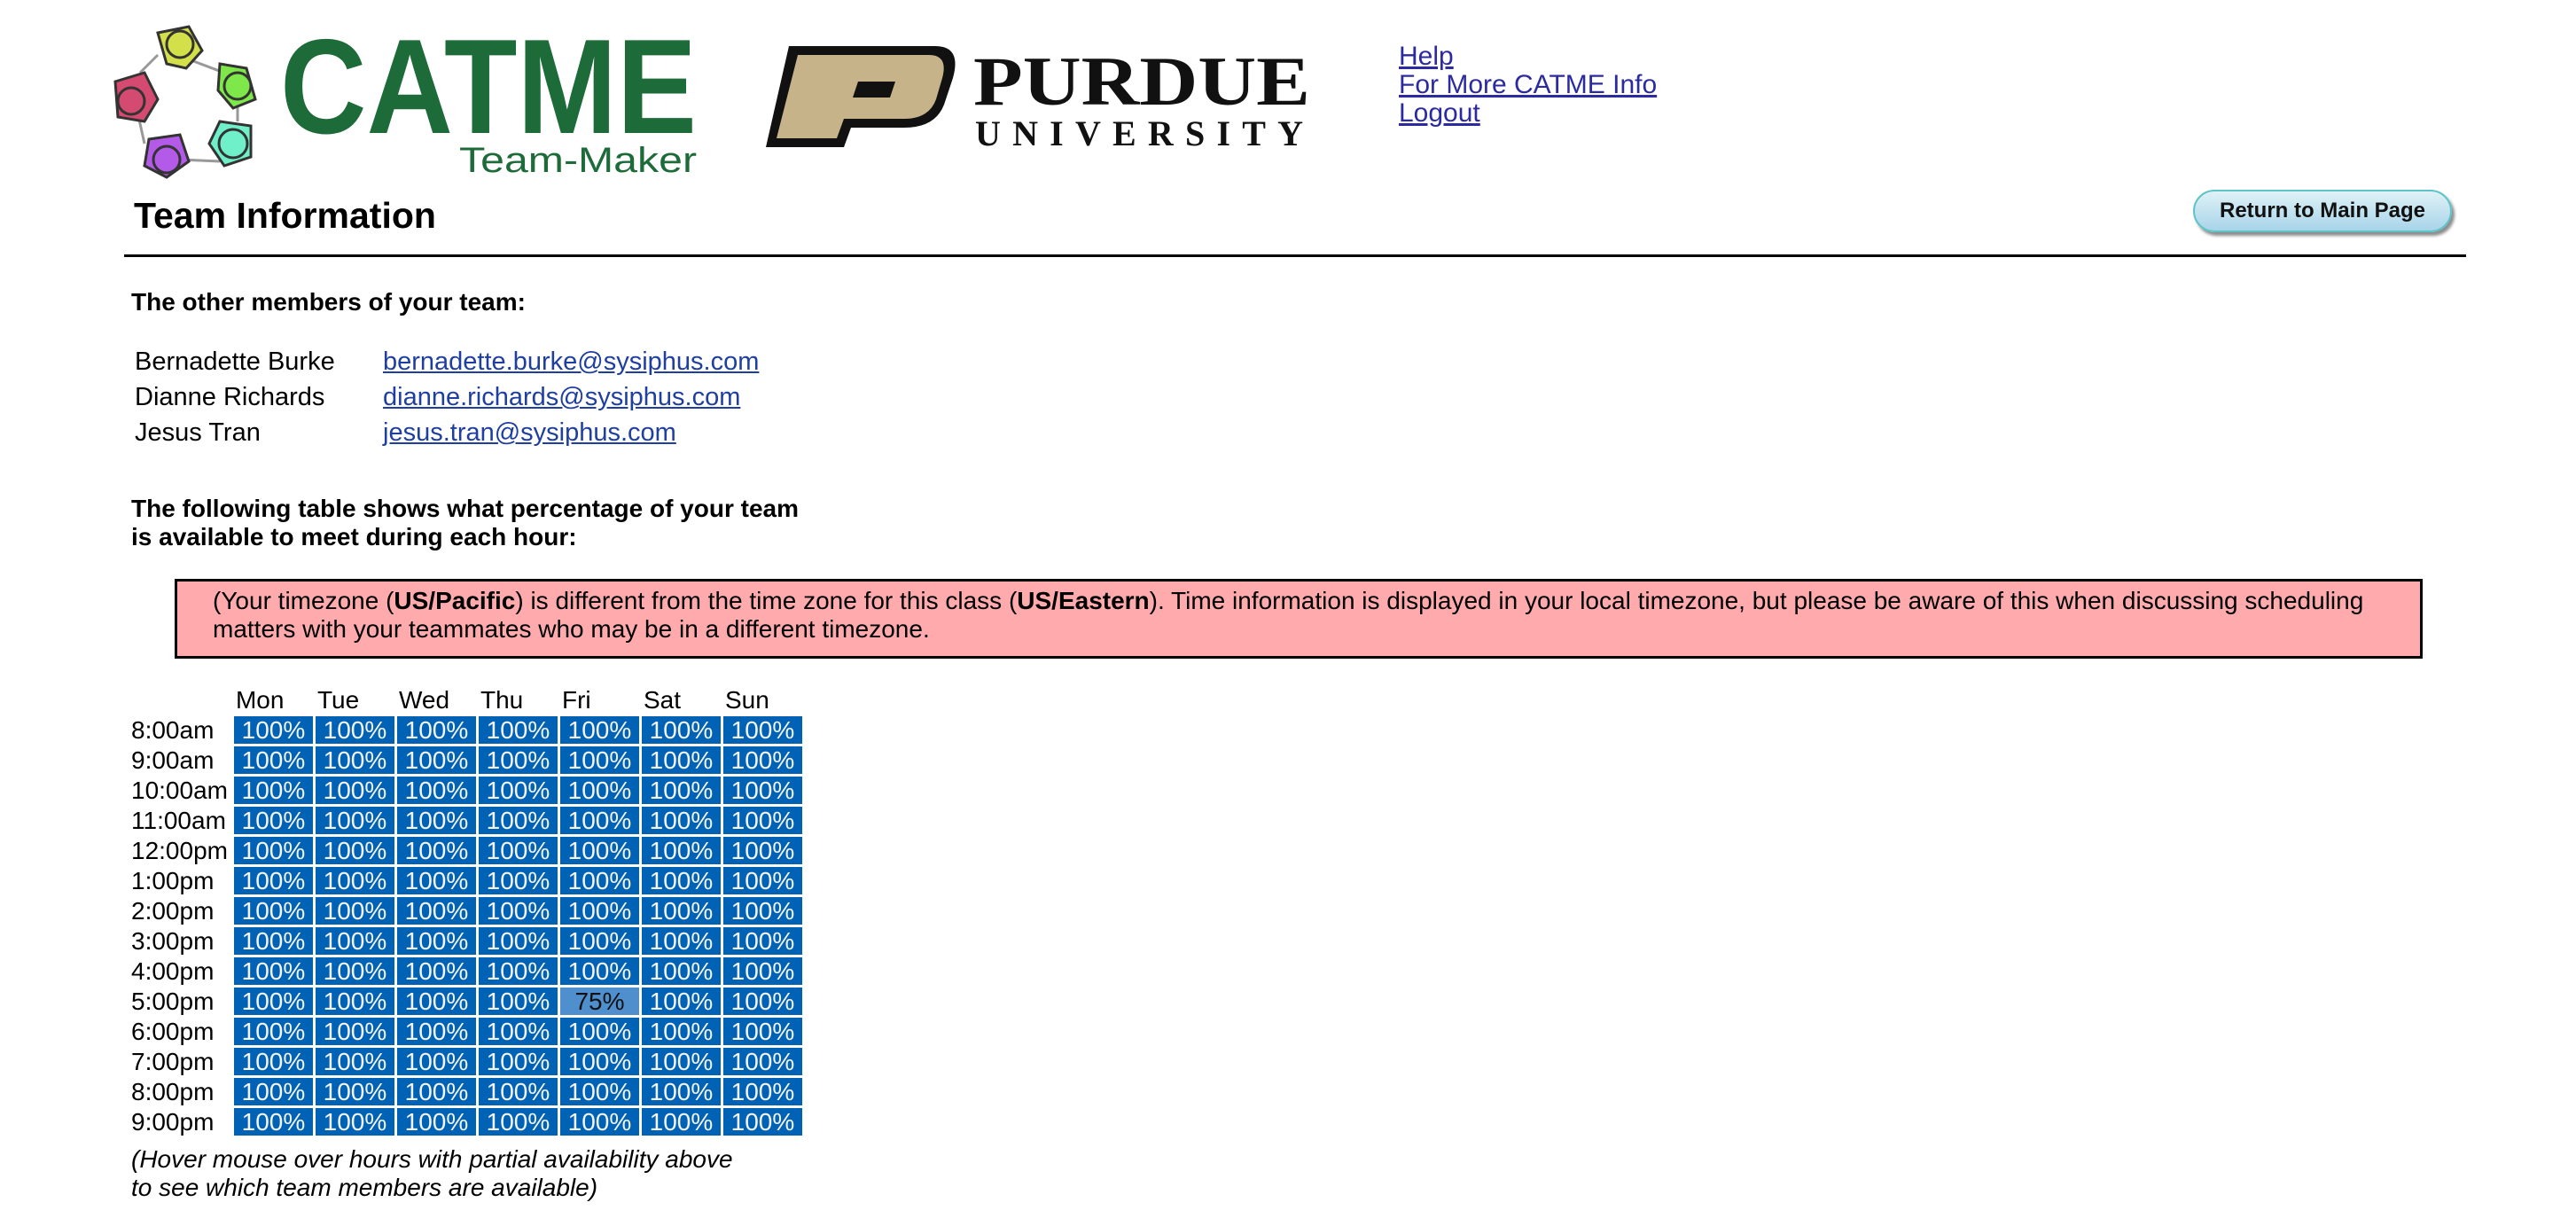 The width and height of the screenshot is (2576, 1218). I want to click on team-maker-subtitle: Team-Maker, so click(578, 160).